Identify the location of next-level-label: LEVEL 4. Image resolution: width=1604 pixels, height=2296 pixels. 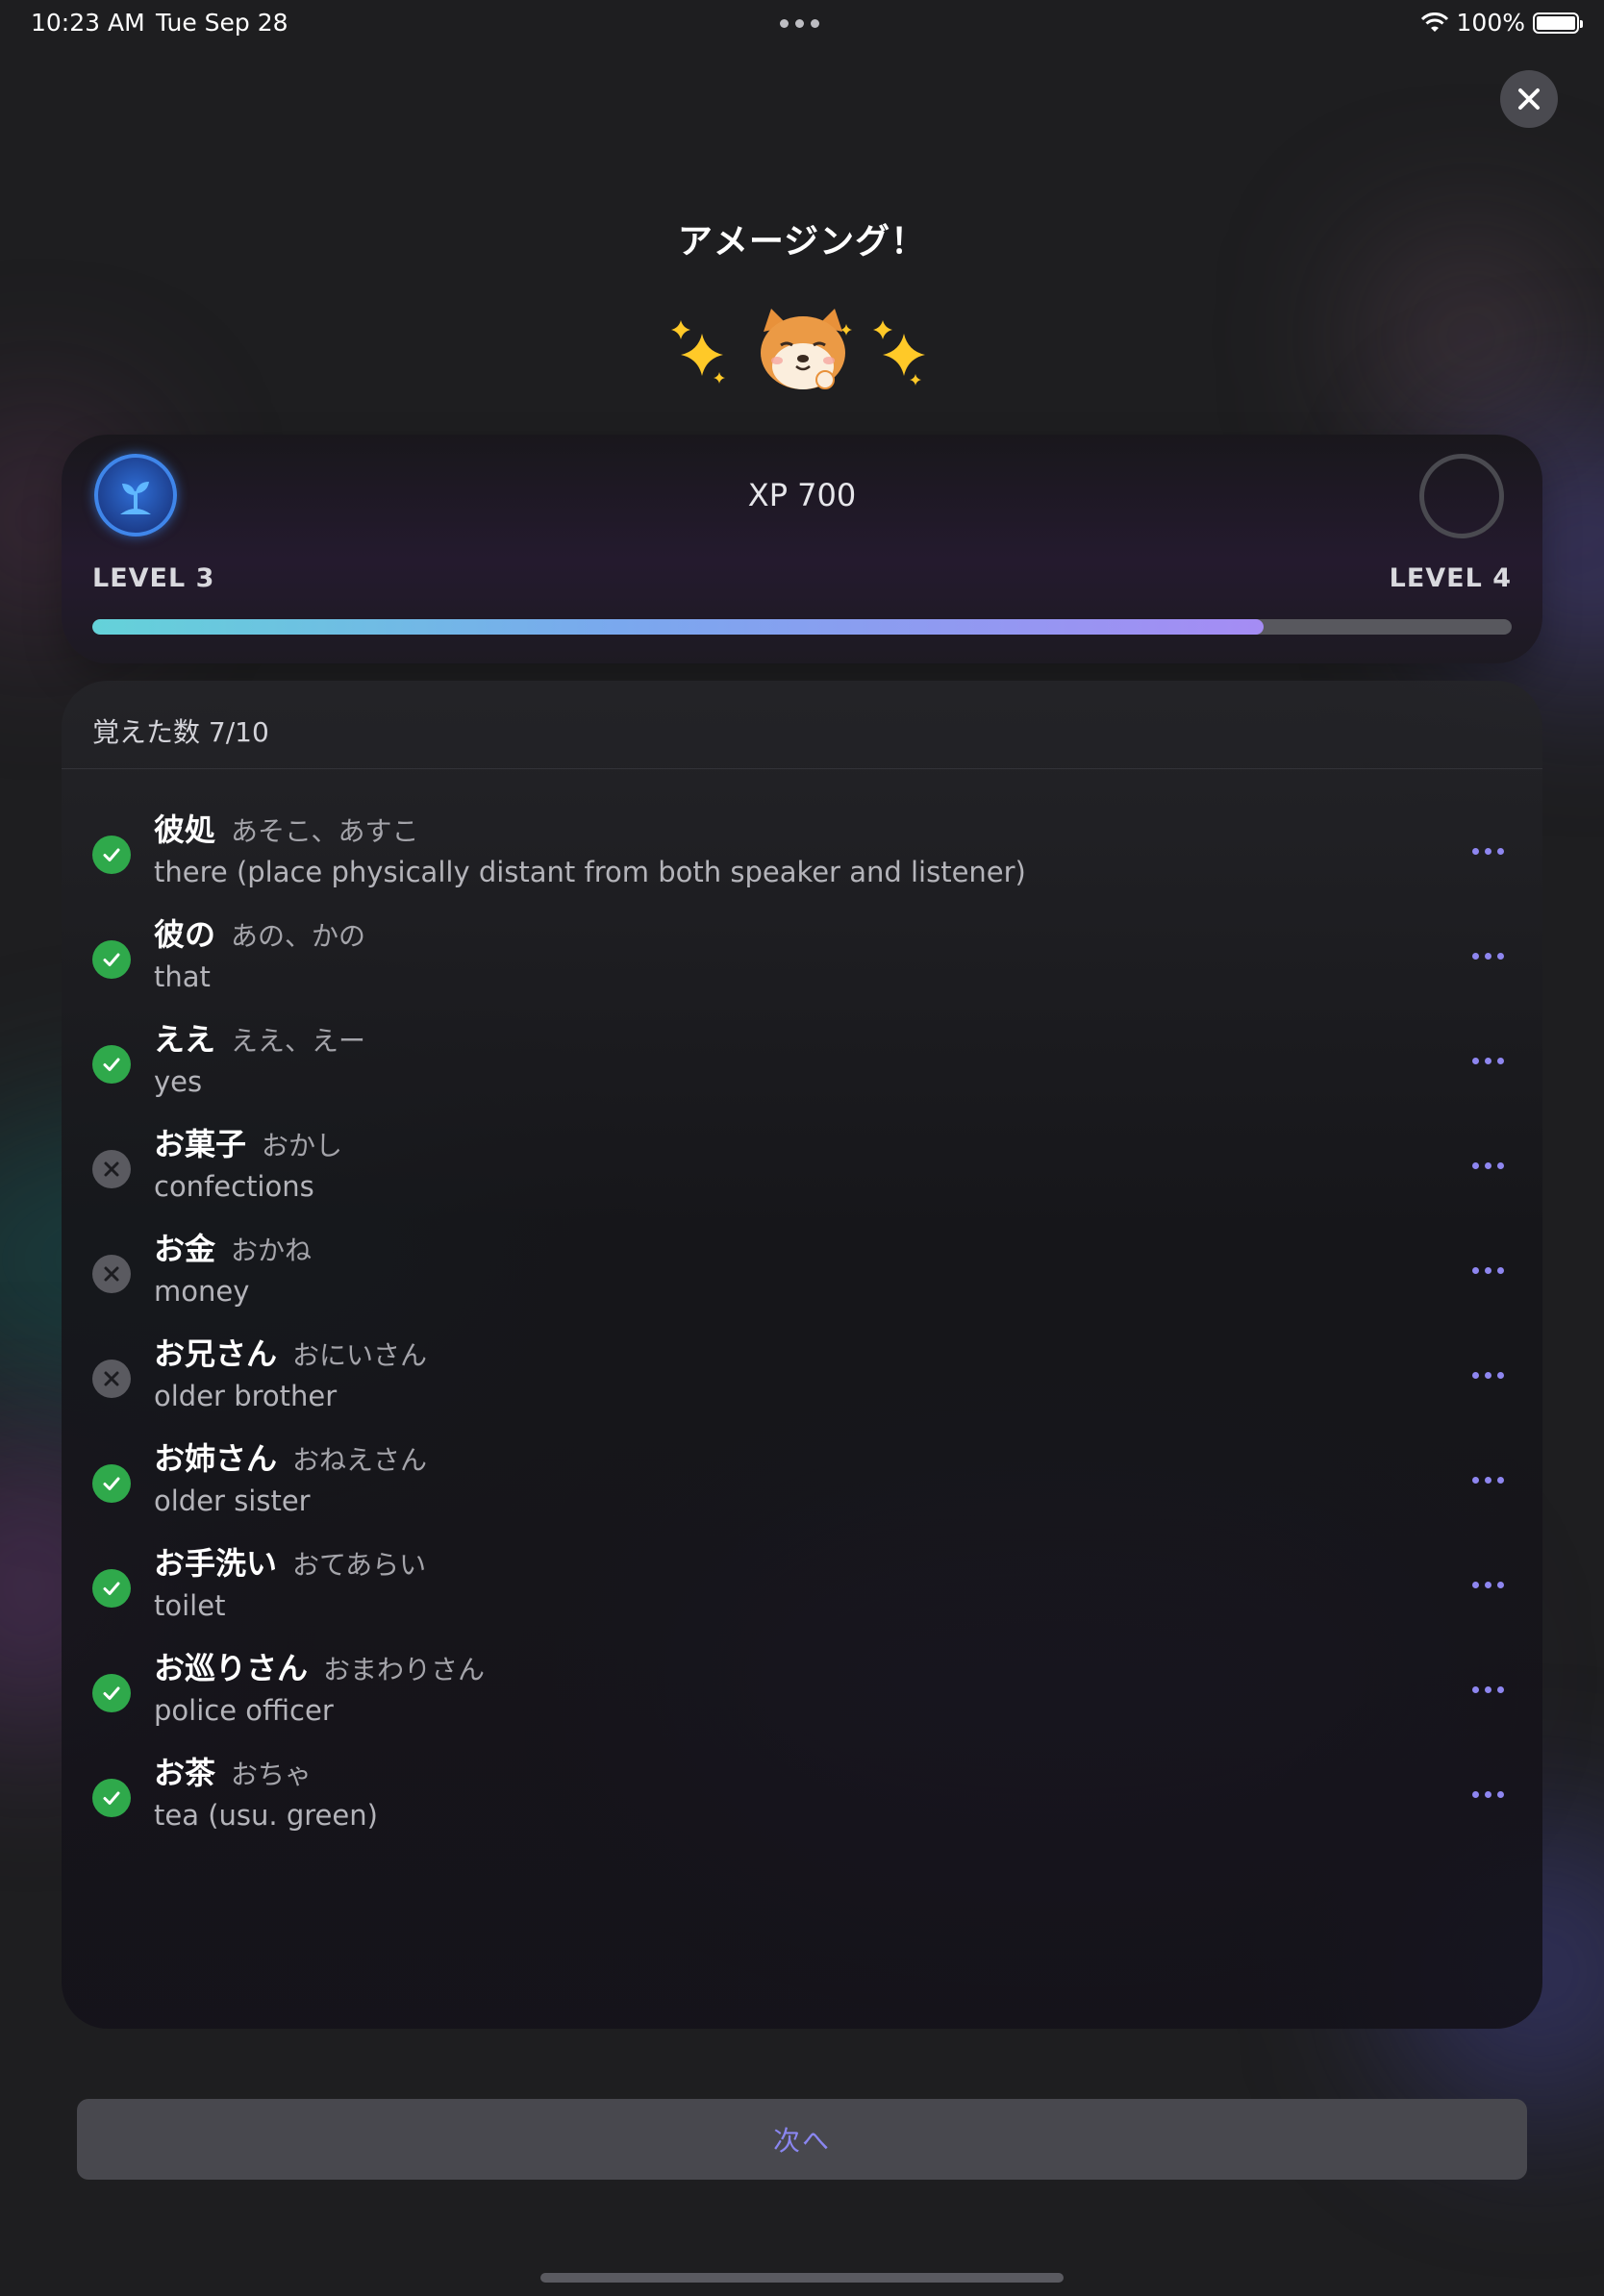
(1450, 578).